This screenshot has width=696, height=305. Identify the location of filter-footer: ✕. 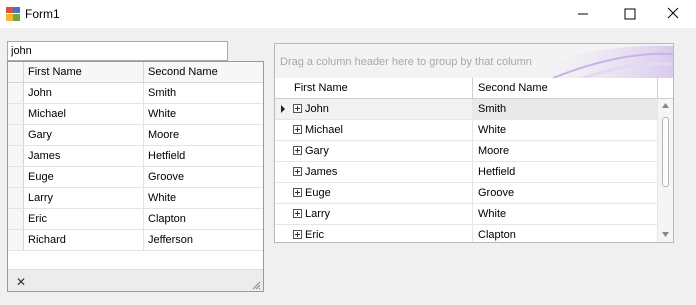
(135, 280).